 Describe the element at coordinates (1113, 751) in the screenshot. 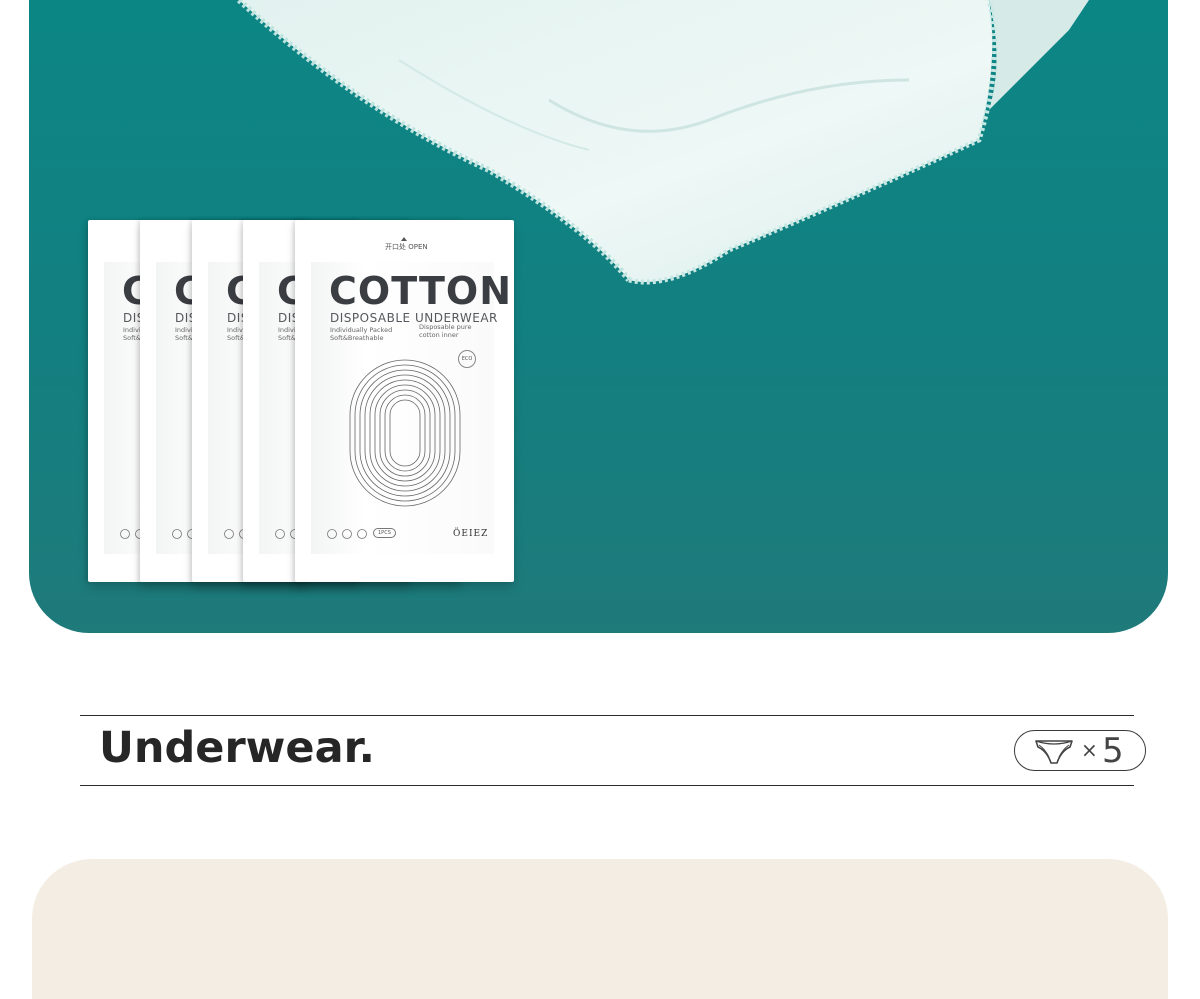

I see `quantity-value: 5` at that location.